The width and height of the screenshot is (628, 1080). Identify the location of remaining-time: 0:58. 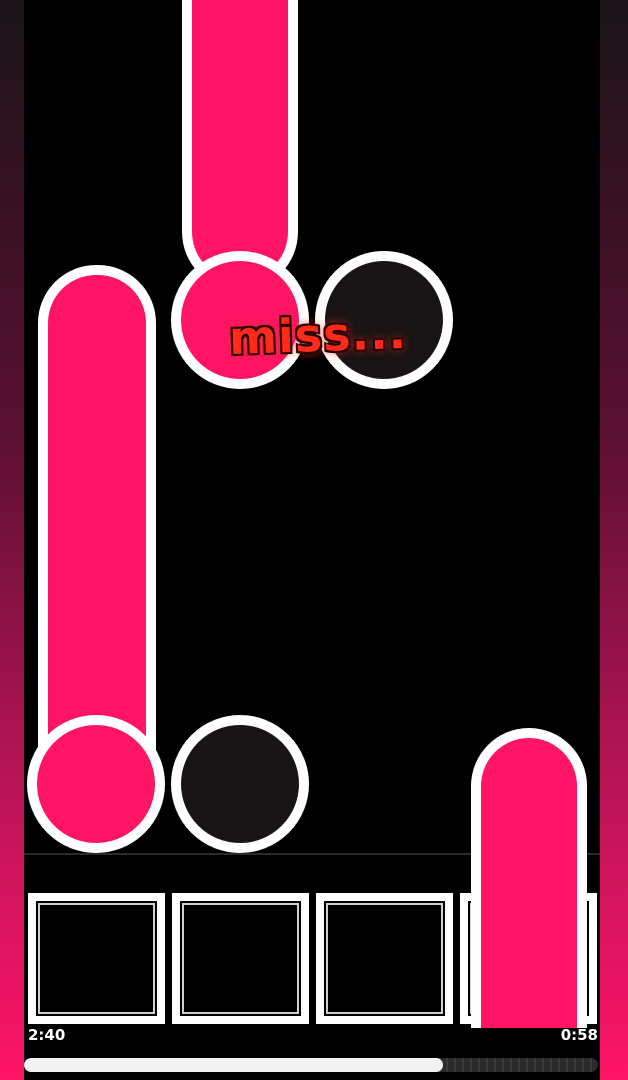
(579, 1035).